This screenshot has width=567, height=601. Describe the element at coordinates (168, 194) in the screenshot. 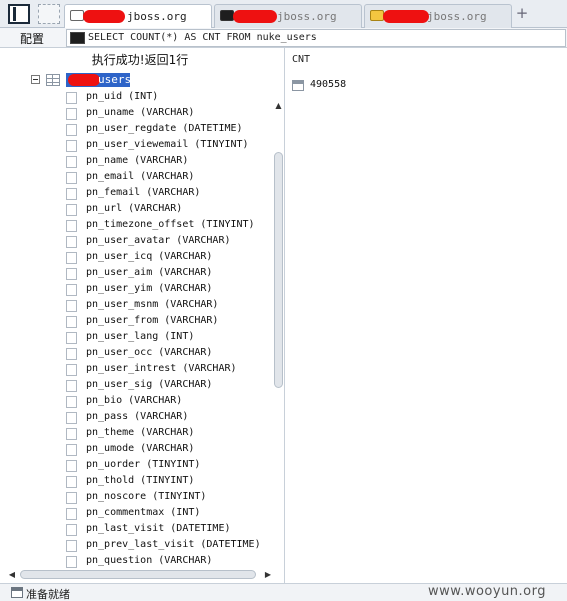

I see `column-item: pn_femail (VARCHAR)` at that location.